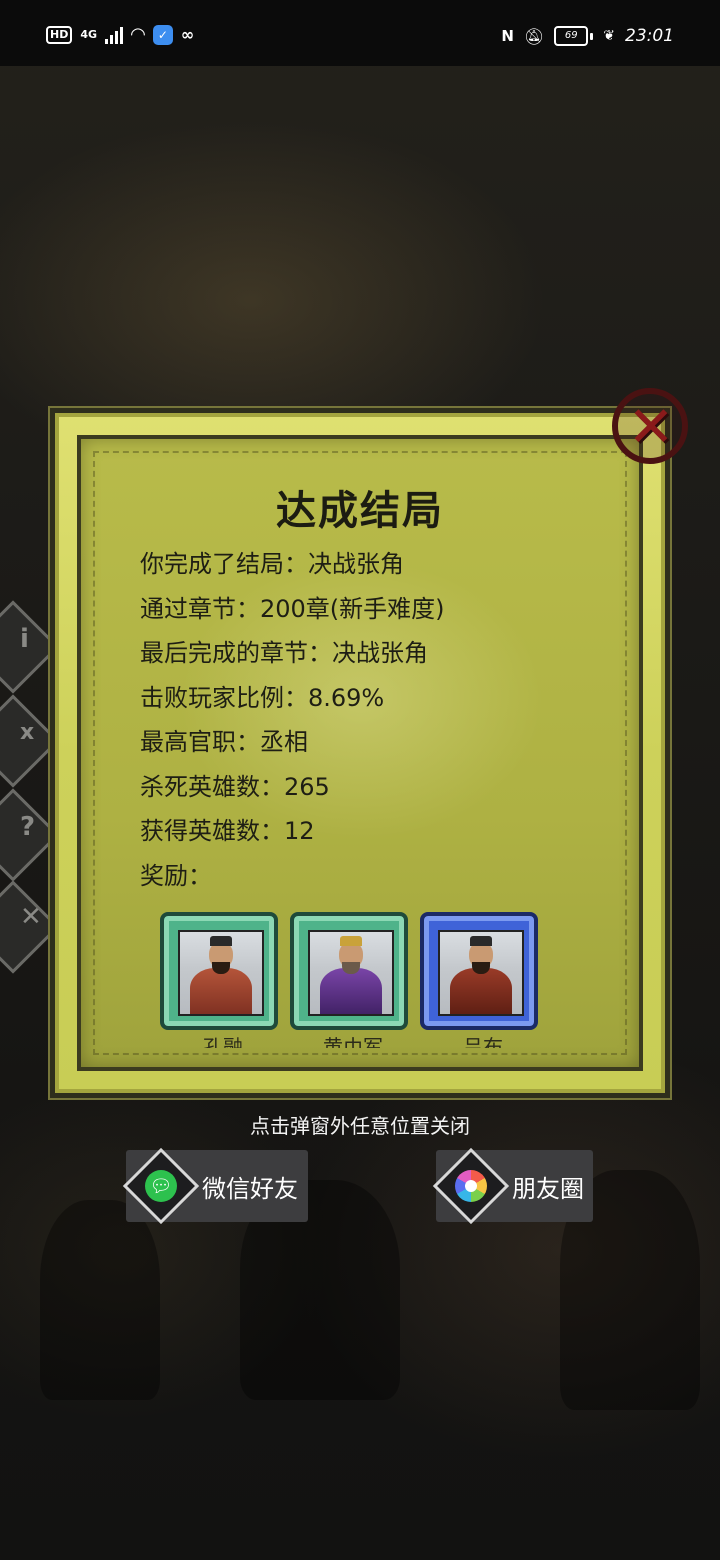 This screenshot has height=1560, width=720. I want to click on hero-name: 黄巾军, so click(353, 1041).